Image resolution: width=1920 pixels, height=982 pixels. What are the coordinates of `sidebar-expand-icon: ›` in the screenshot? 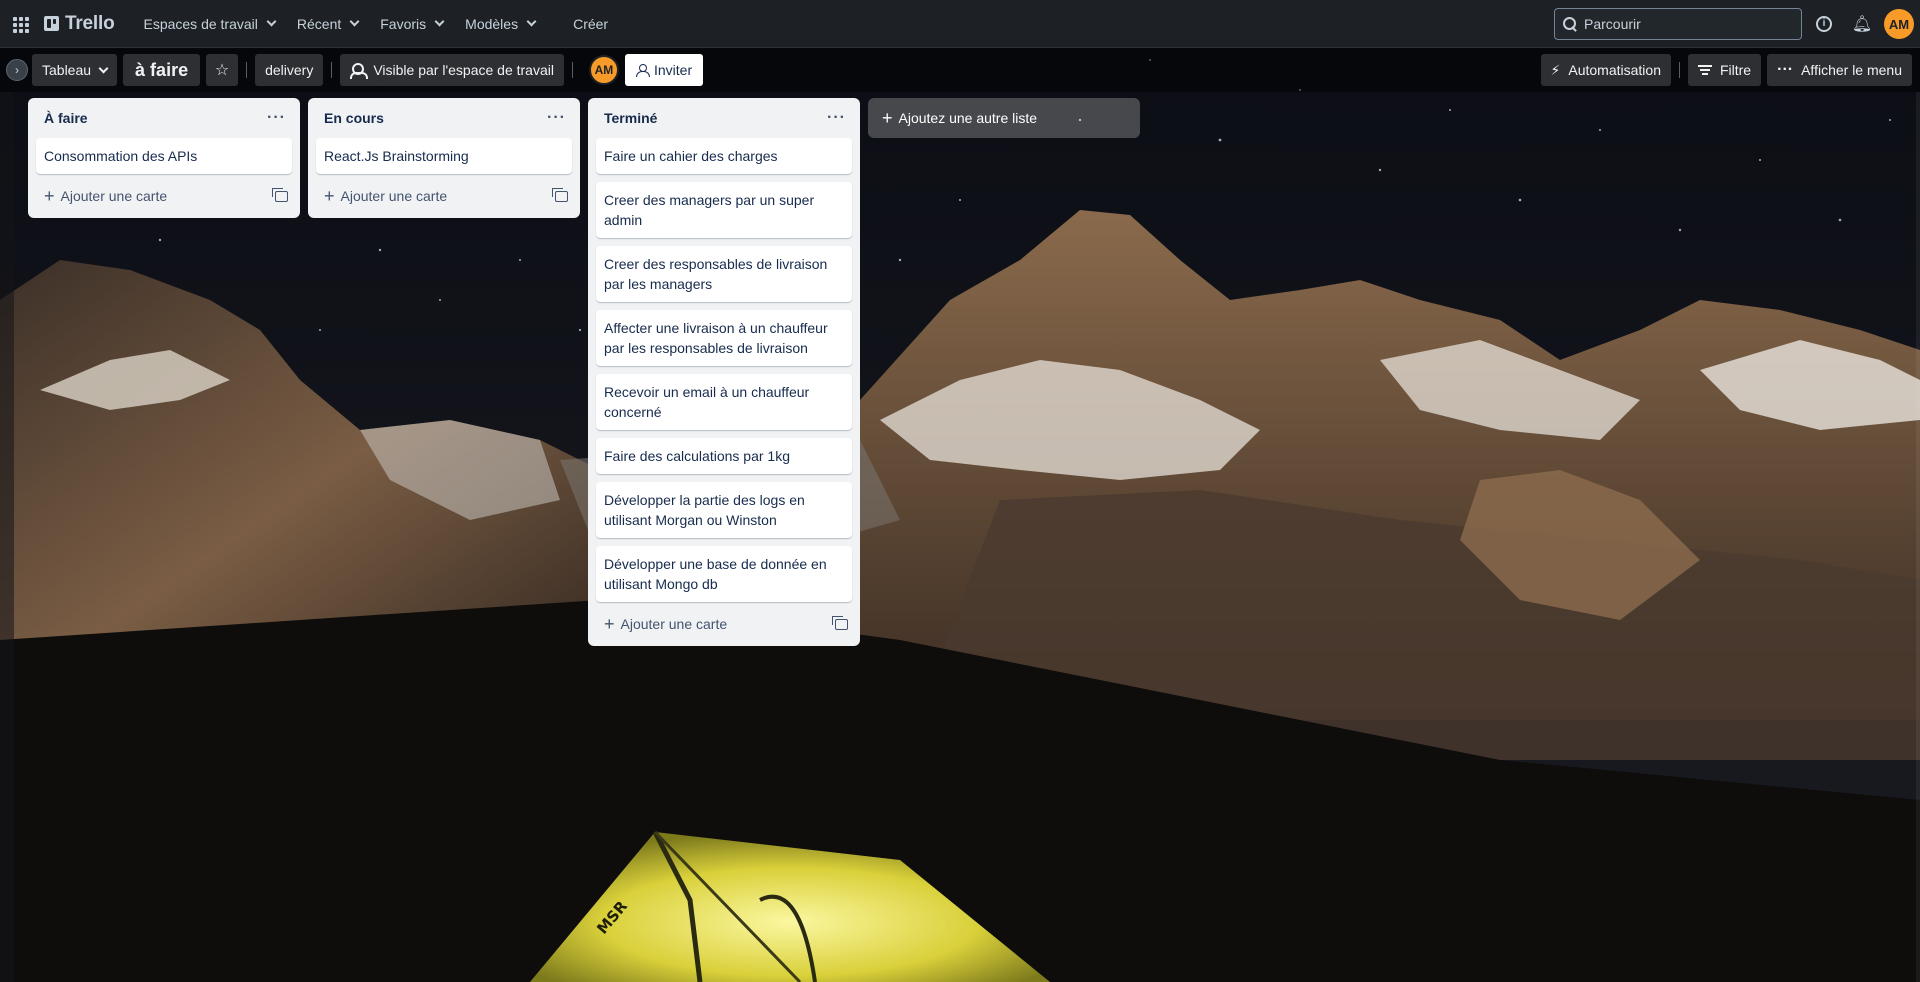 It's located at (17, 70).